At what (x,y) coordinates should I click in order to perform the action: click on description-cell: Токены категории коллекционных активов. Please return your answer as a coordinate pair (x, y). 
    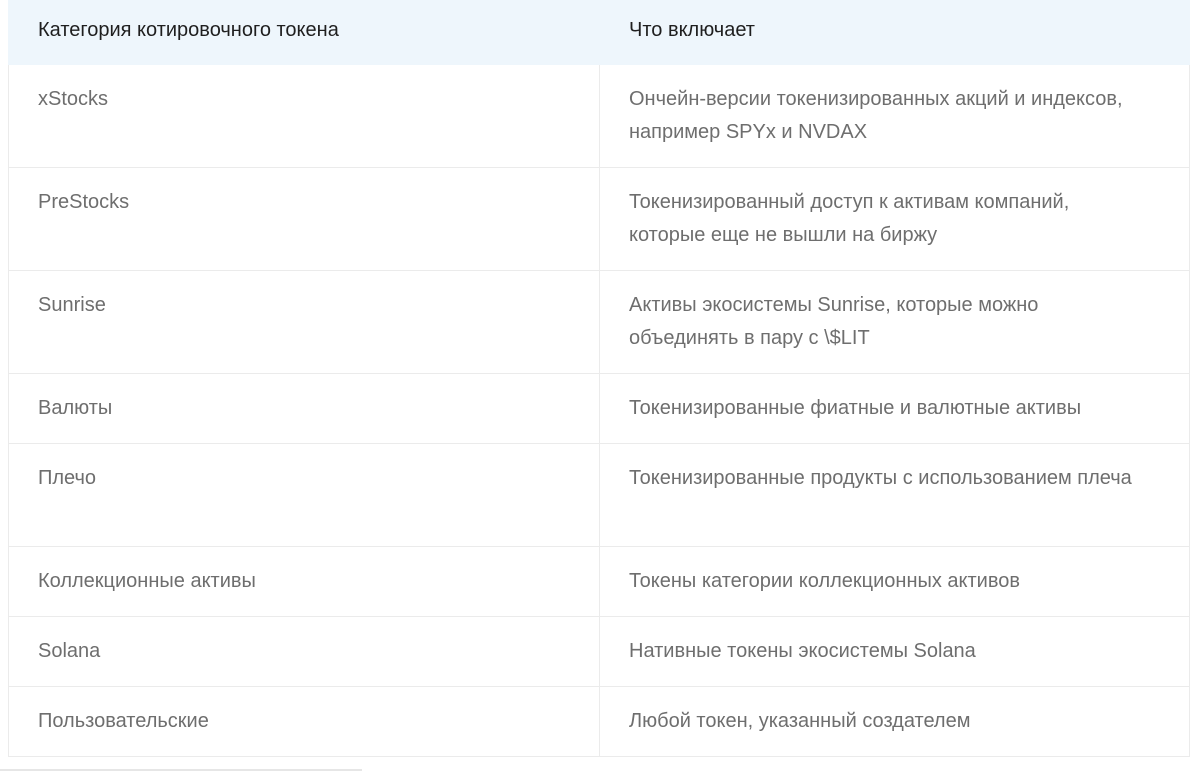
    Looking at the image, I should click on (894, 581).